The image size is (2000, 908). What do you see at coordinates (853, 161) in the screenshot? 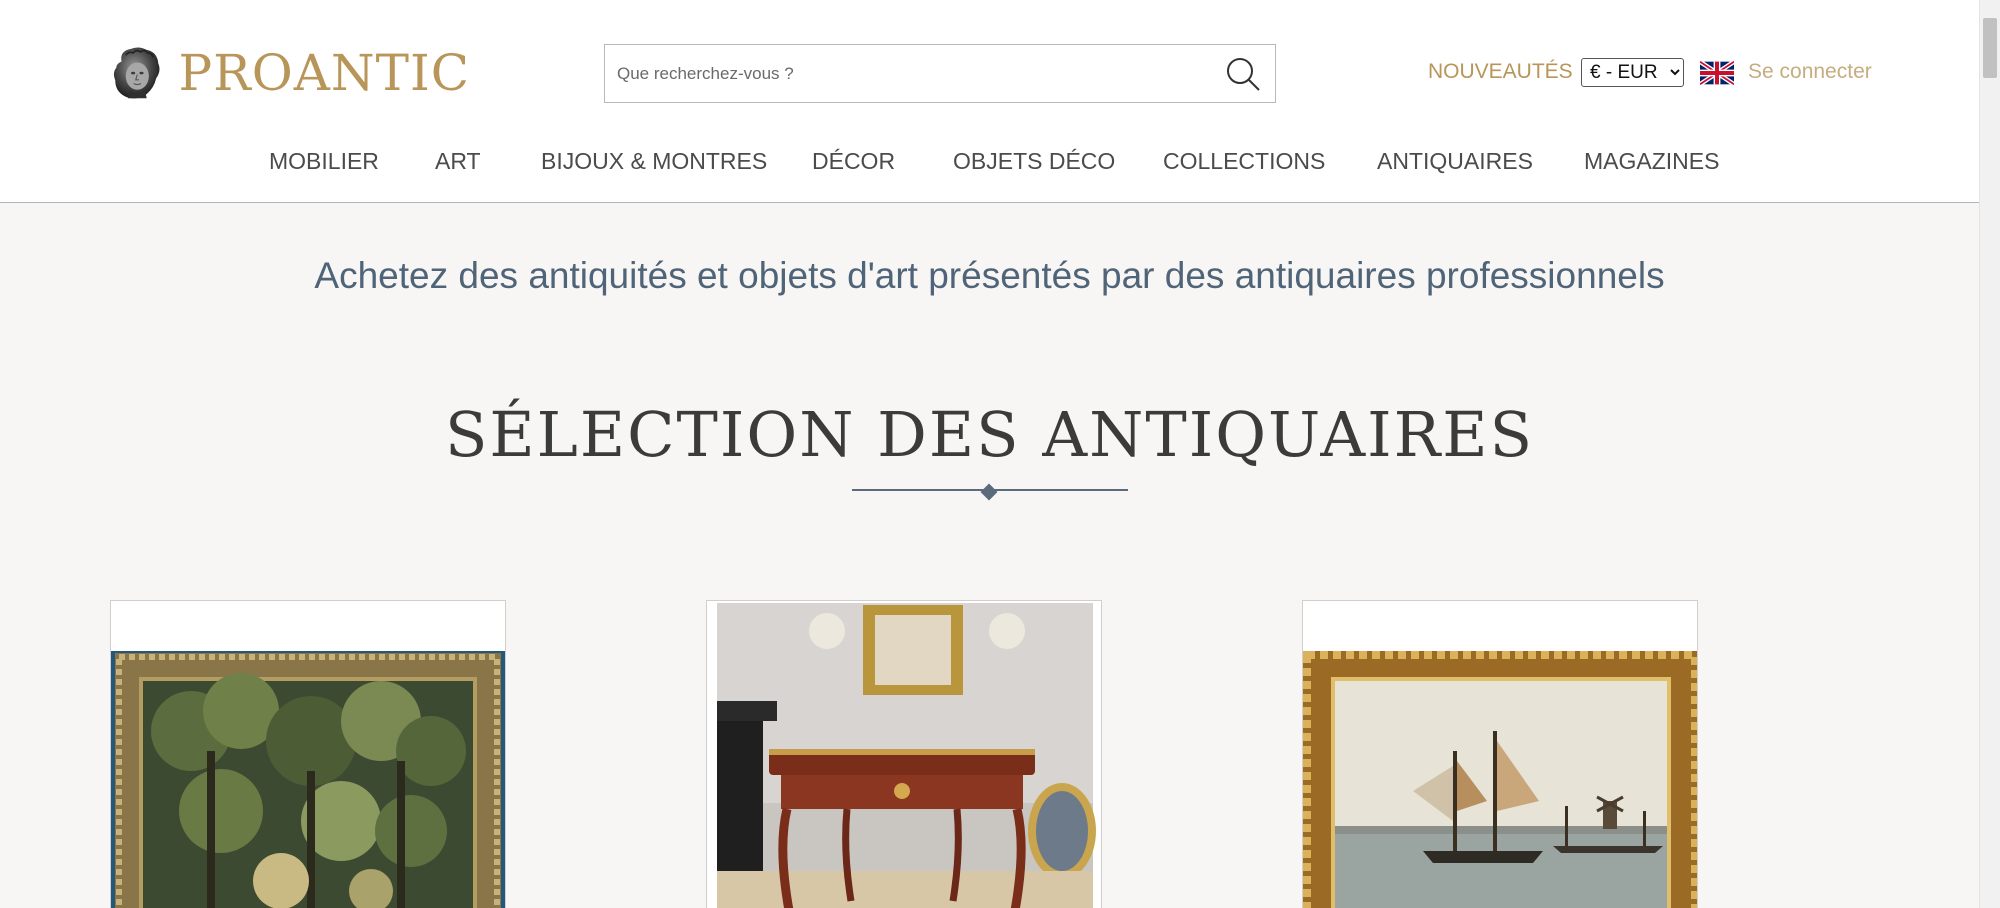
I see `nav-item-decor: DÉCOR` at bounding box center [853, 161].